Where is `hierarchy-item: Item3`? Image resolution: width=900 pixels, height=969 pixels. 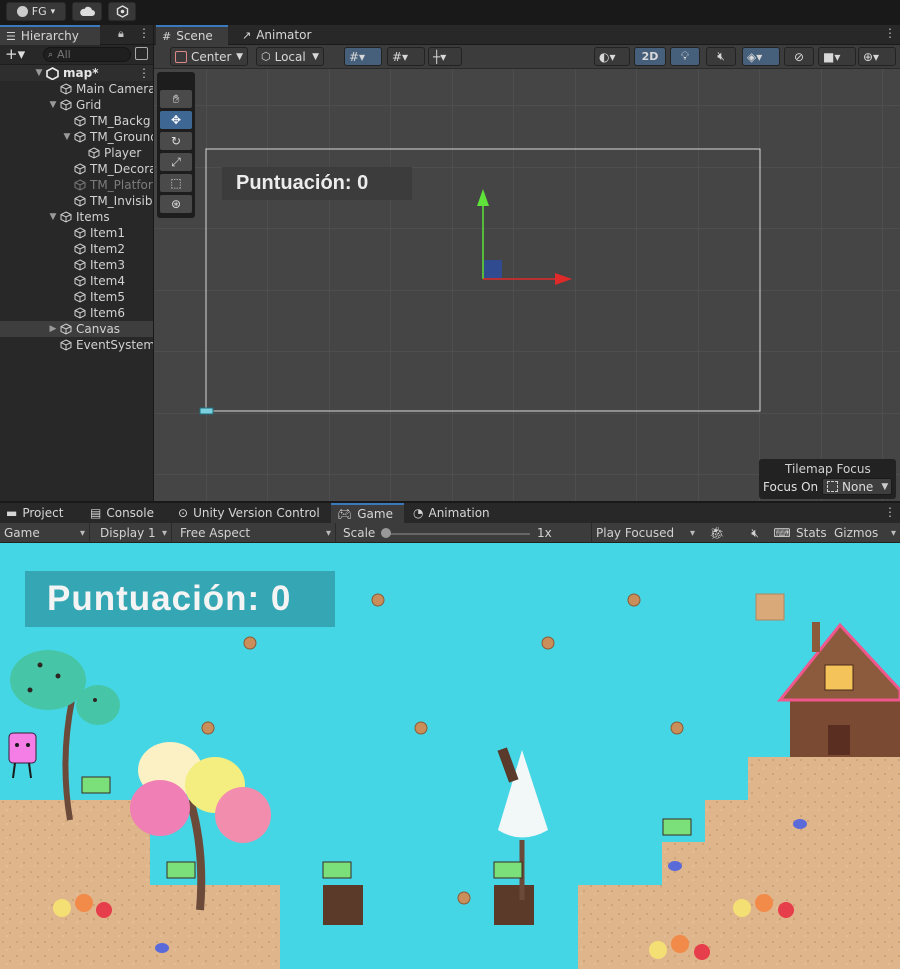
hierarchy-item: Item3 is located at coordinates (76, 265).